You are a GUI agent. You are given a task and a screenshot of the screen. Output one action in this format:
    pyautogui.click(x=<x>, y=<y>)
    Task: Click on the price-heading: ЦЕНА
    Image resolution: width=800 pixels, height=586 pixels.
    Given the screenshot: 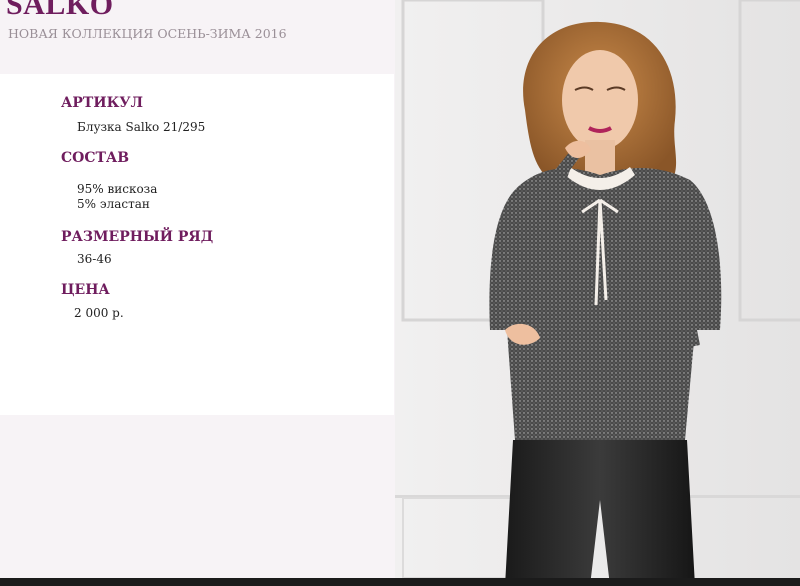 What is the action you would take?
    pyautogui.click(x=85, y=290)
    